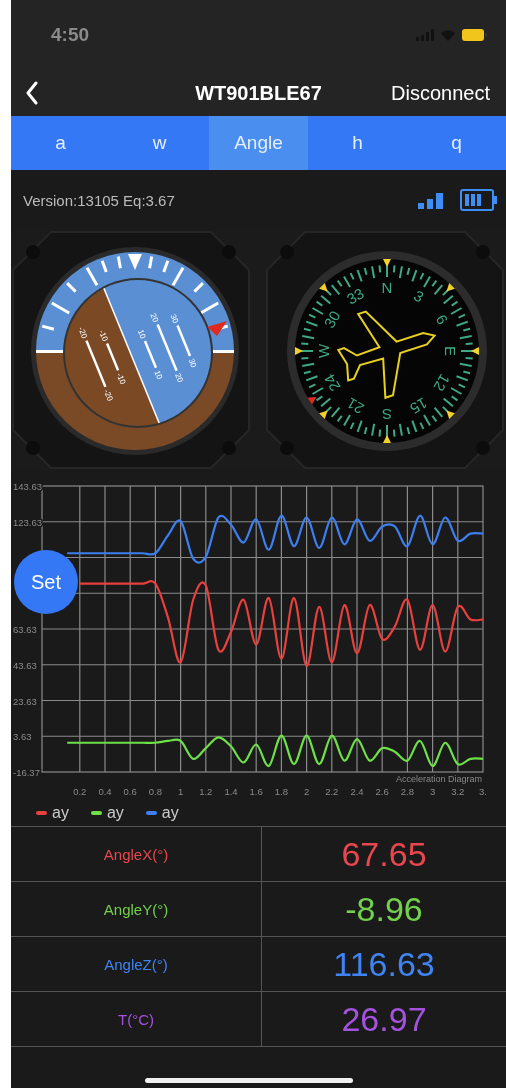  What do you see at coordinates (25, 701) in the screenshot?
I see `y-tick-label: 23.63` at bounding box center [25, 701].